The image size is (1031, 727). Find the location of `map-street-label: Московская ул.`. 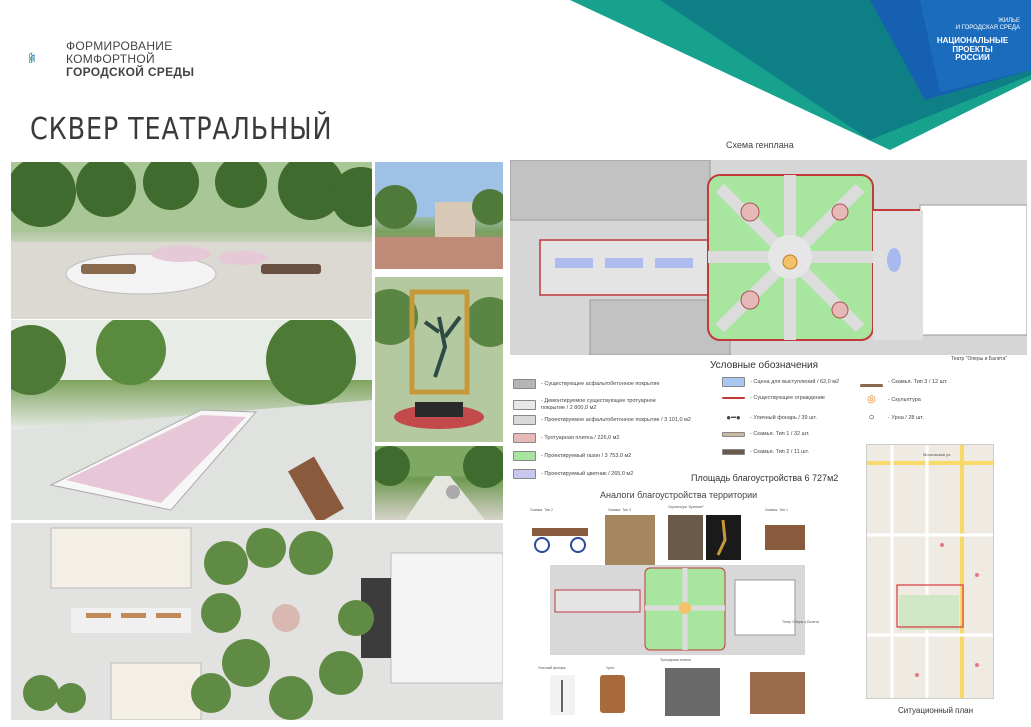

map-street-label: Московская ул. is located at coordinates (937, 454).